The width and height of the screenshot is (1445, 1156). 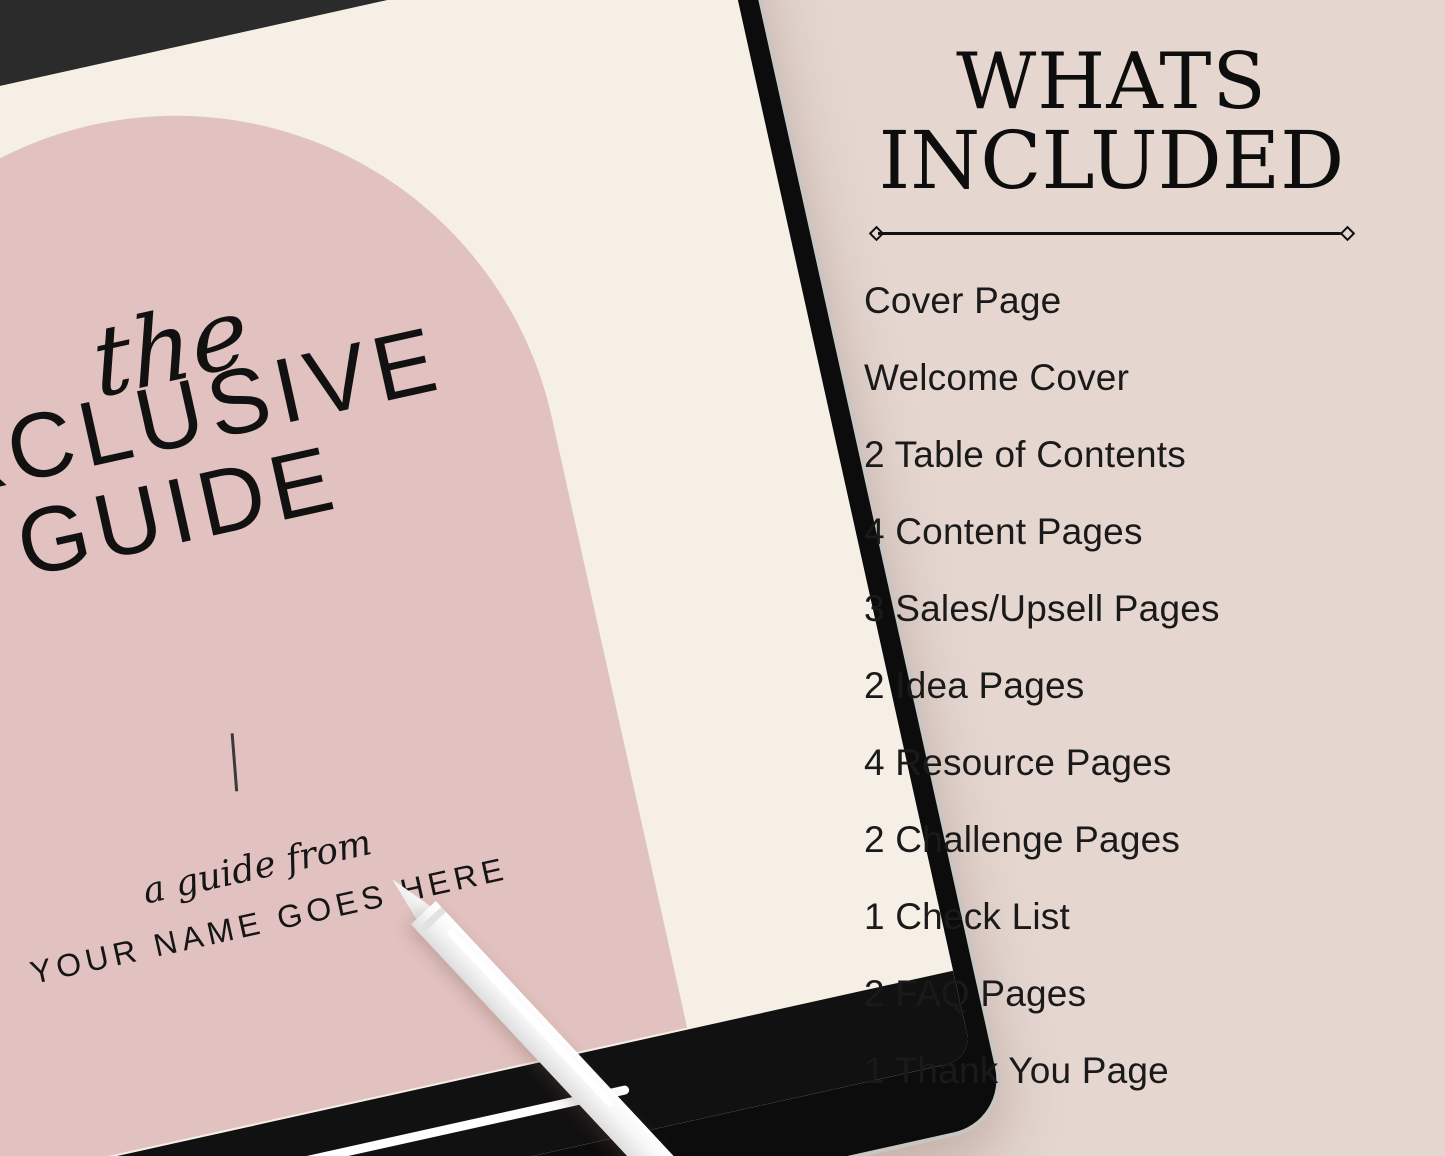 What do you see at coordinates (1347, 234) in the screenshot?
I see `diamond-right-icon` at bounding box center [1347, 234].